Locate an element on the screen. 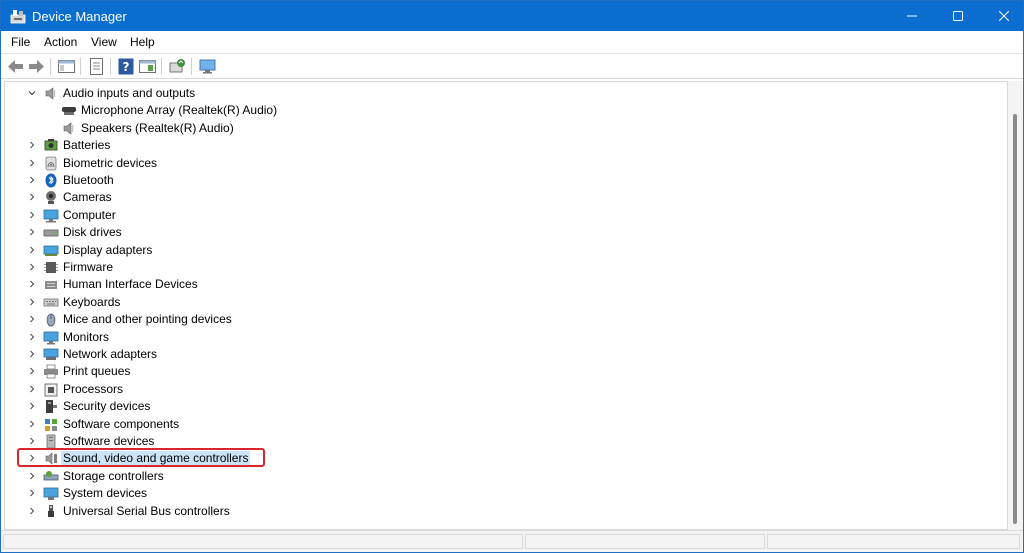 The width and height of the screenshot is (1024, 553). tree-item-label: Speakers (Realtek(R) Audio) is located at coordinates (157, 127).